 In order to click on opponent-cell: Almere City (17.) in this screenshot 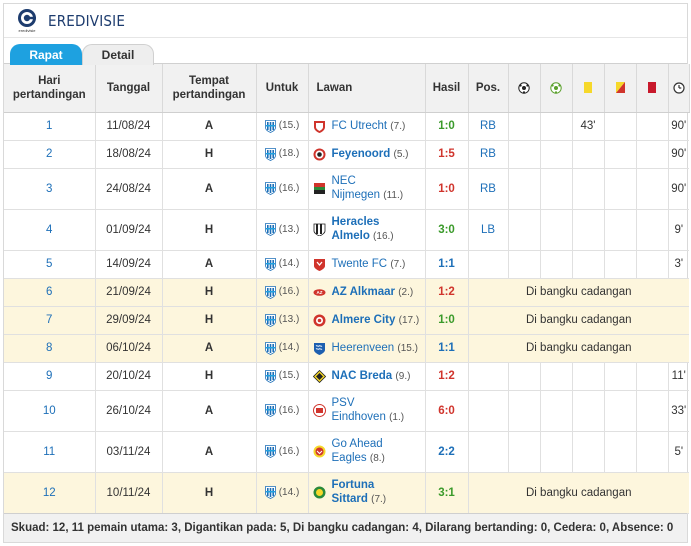, I will do `click(367, 320)`.